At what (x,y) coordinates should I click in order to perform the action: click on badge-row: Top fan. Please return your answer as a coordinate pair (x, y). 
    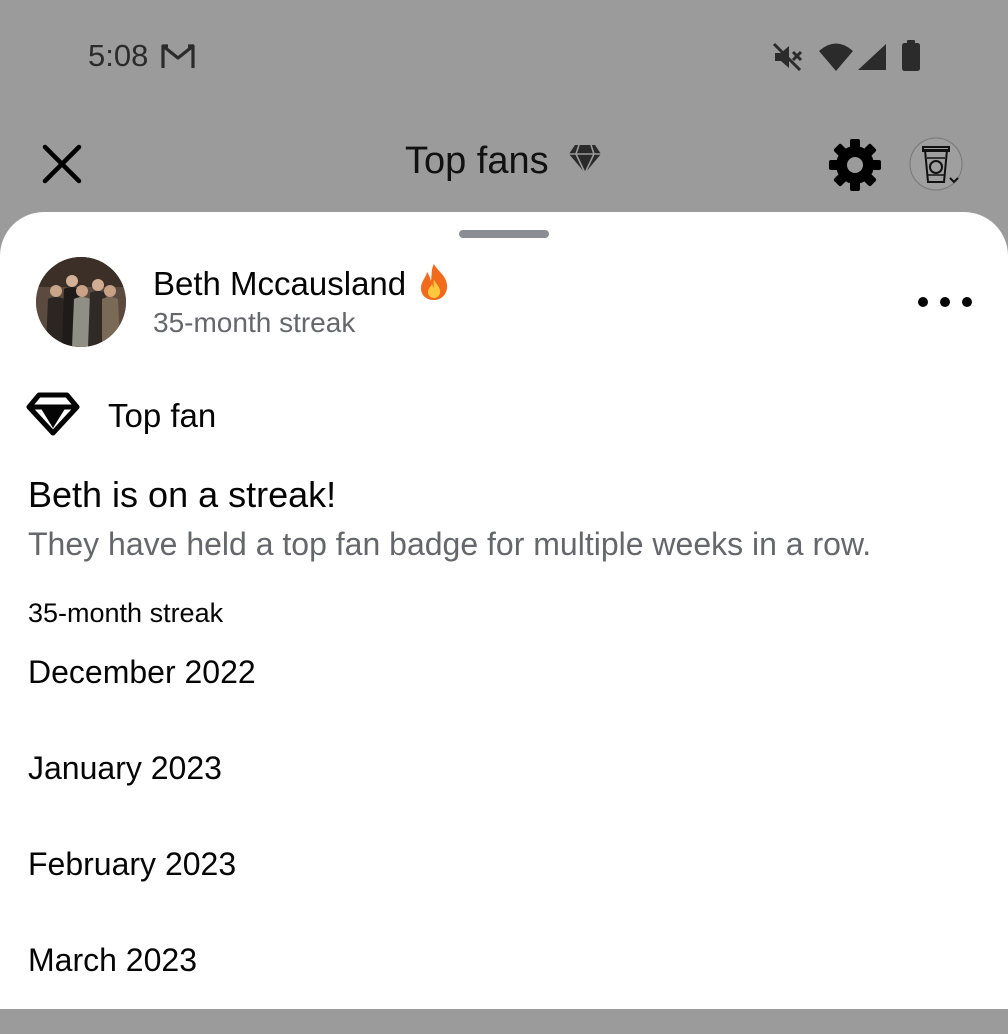
    Looking at the image, I should click on (121, 416).